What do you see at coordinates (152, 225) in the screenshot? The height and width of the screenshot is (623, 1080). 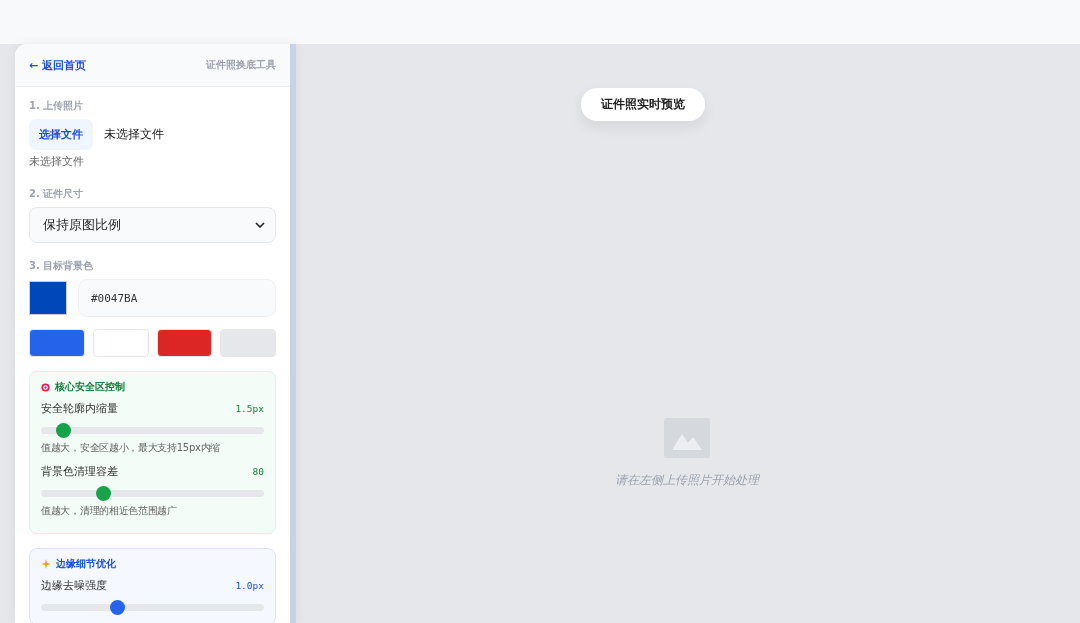 I see `size-select: 保持原图比例` at bounding box center [152, 225].